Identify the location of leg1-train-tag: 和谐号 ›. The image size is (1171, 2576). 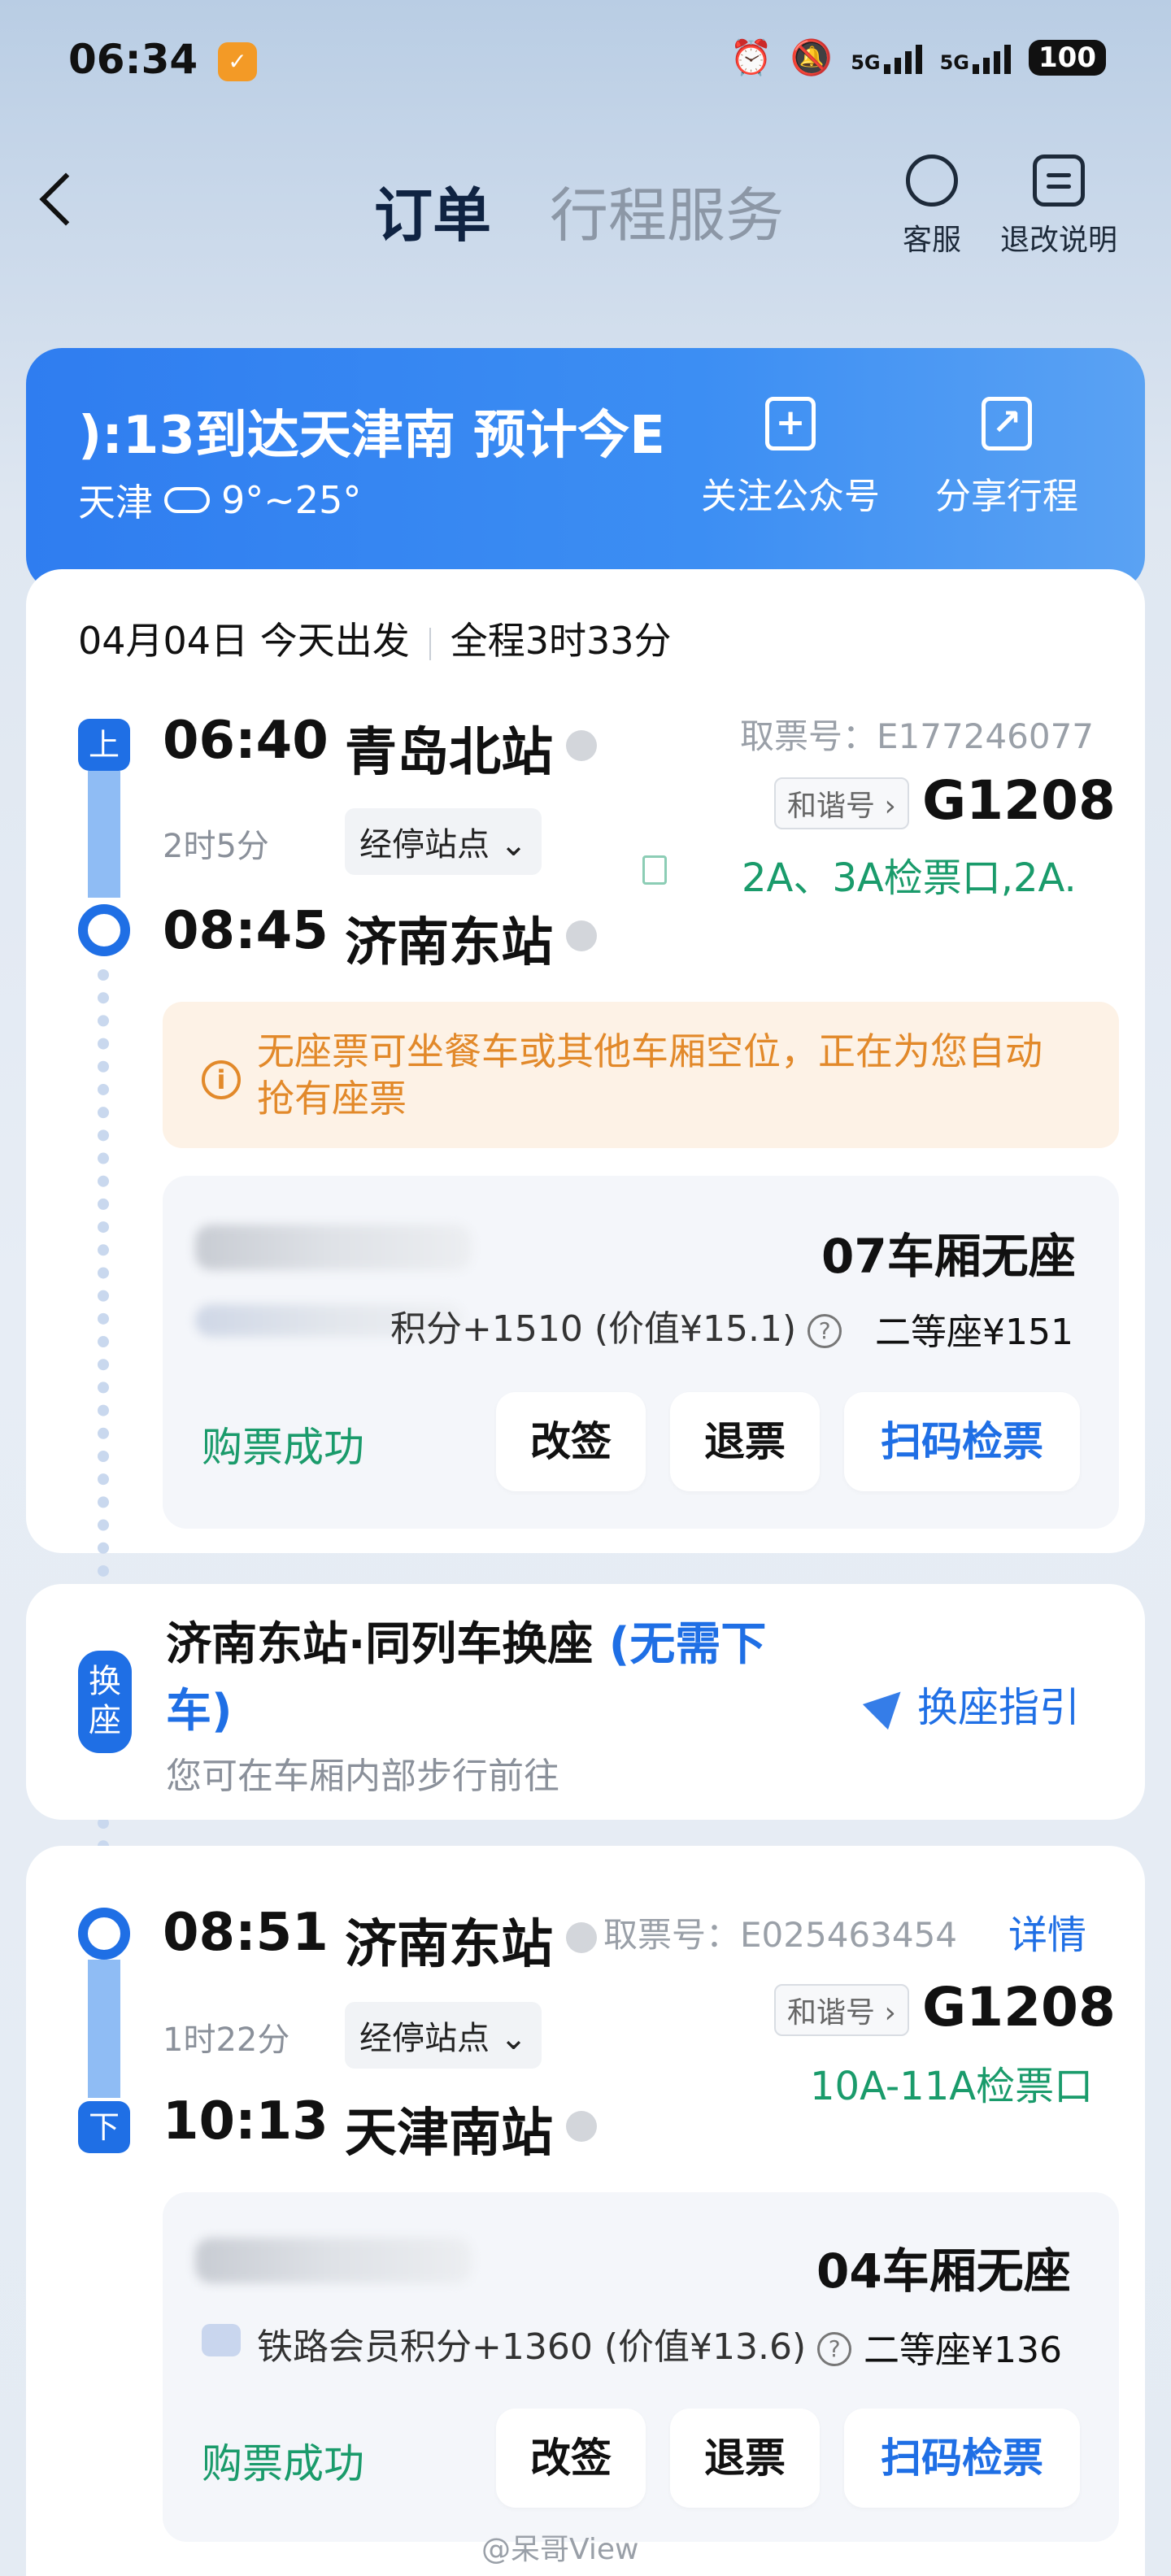
(841, 803).